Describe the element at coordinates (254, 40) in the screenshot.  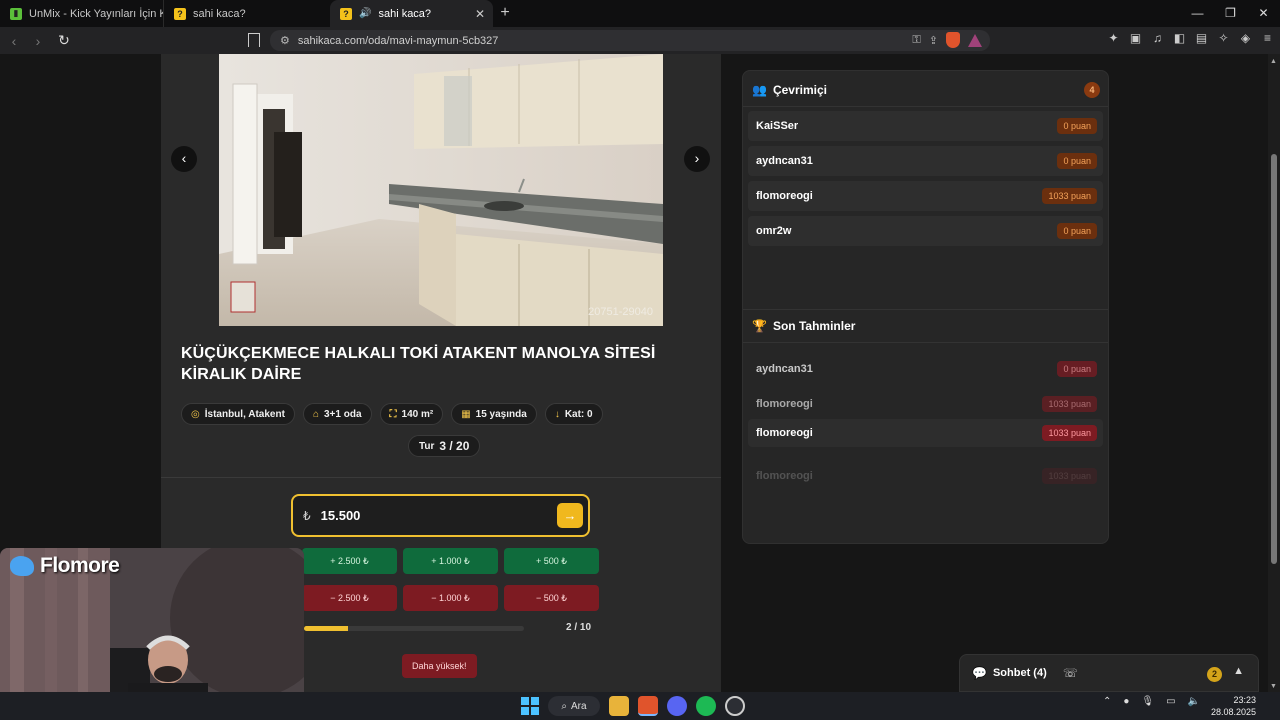
I see `bookmark-icon` at that location.